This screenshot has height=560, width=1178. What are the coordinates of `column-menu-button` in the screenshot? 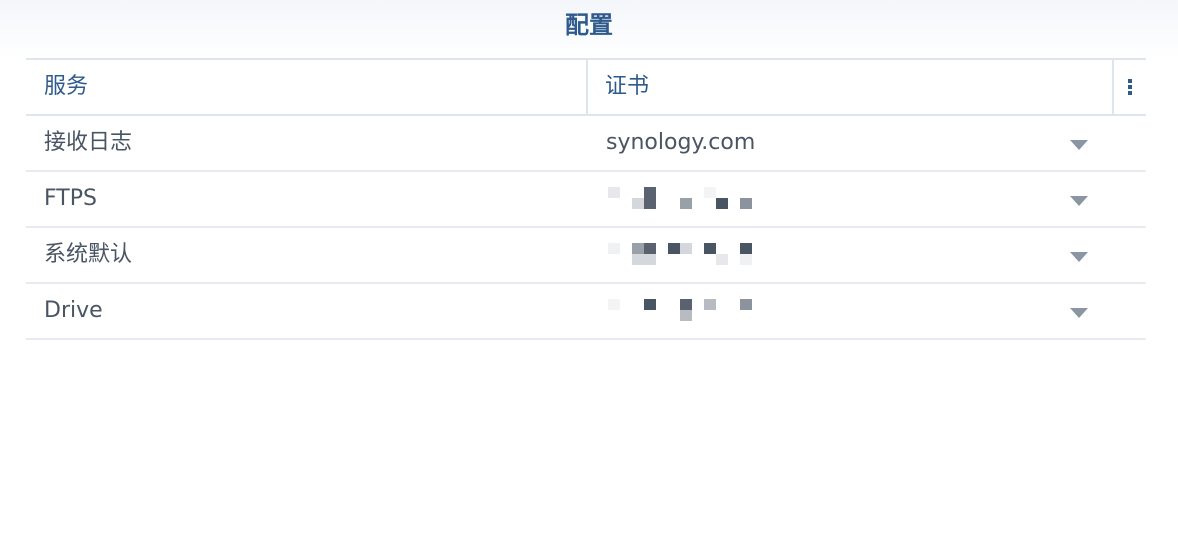 It's located at (1130, 87).